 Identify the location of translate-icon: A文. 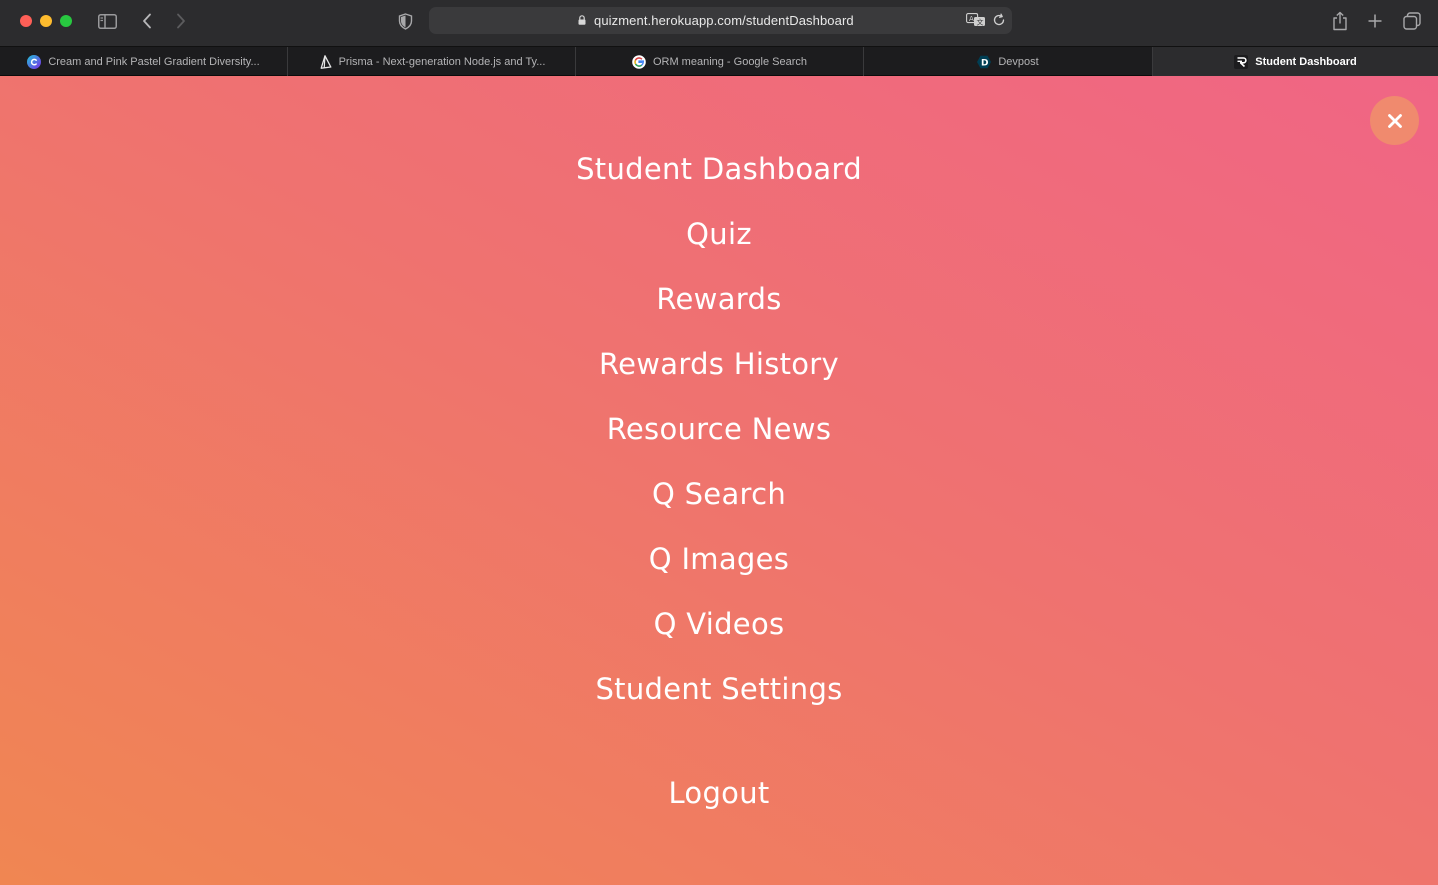
(976, 20).